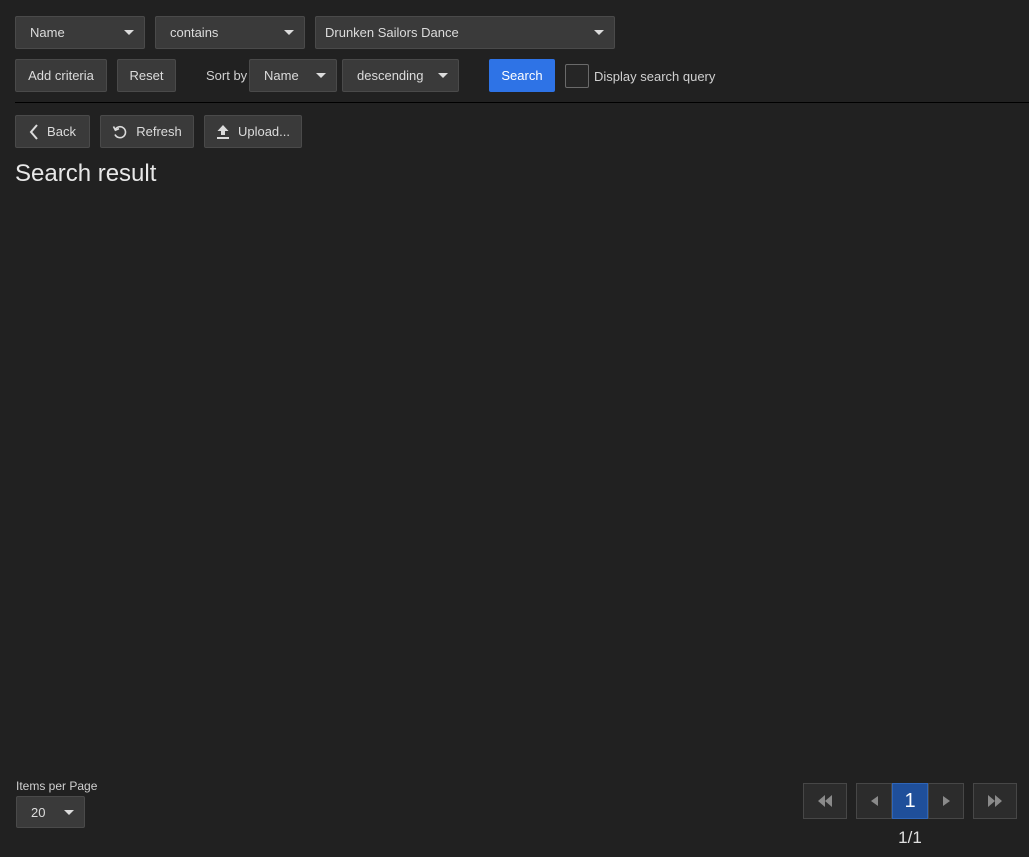 The width and height of the screenshot is (1029, 857). What do you see at coordinates (910, 801) in the screenshot?
I see `page-1-button: 1` at bounding box center [910, 801].